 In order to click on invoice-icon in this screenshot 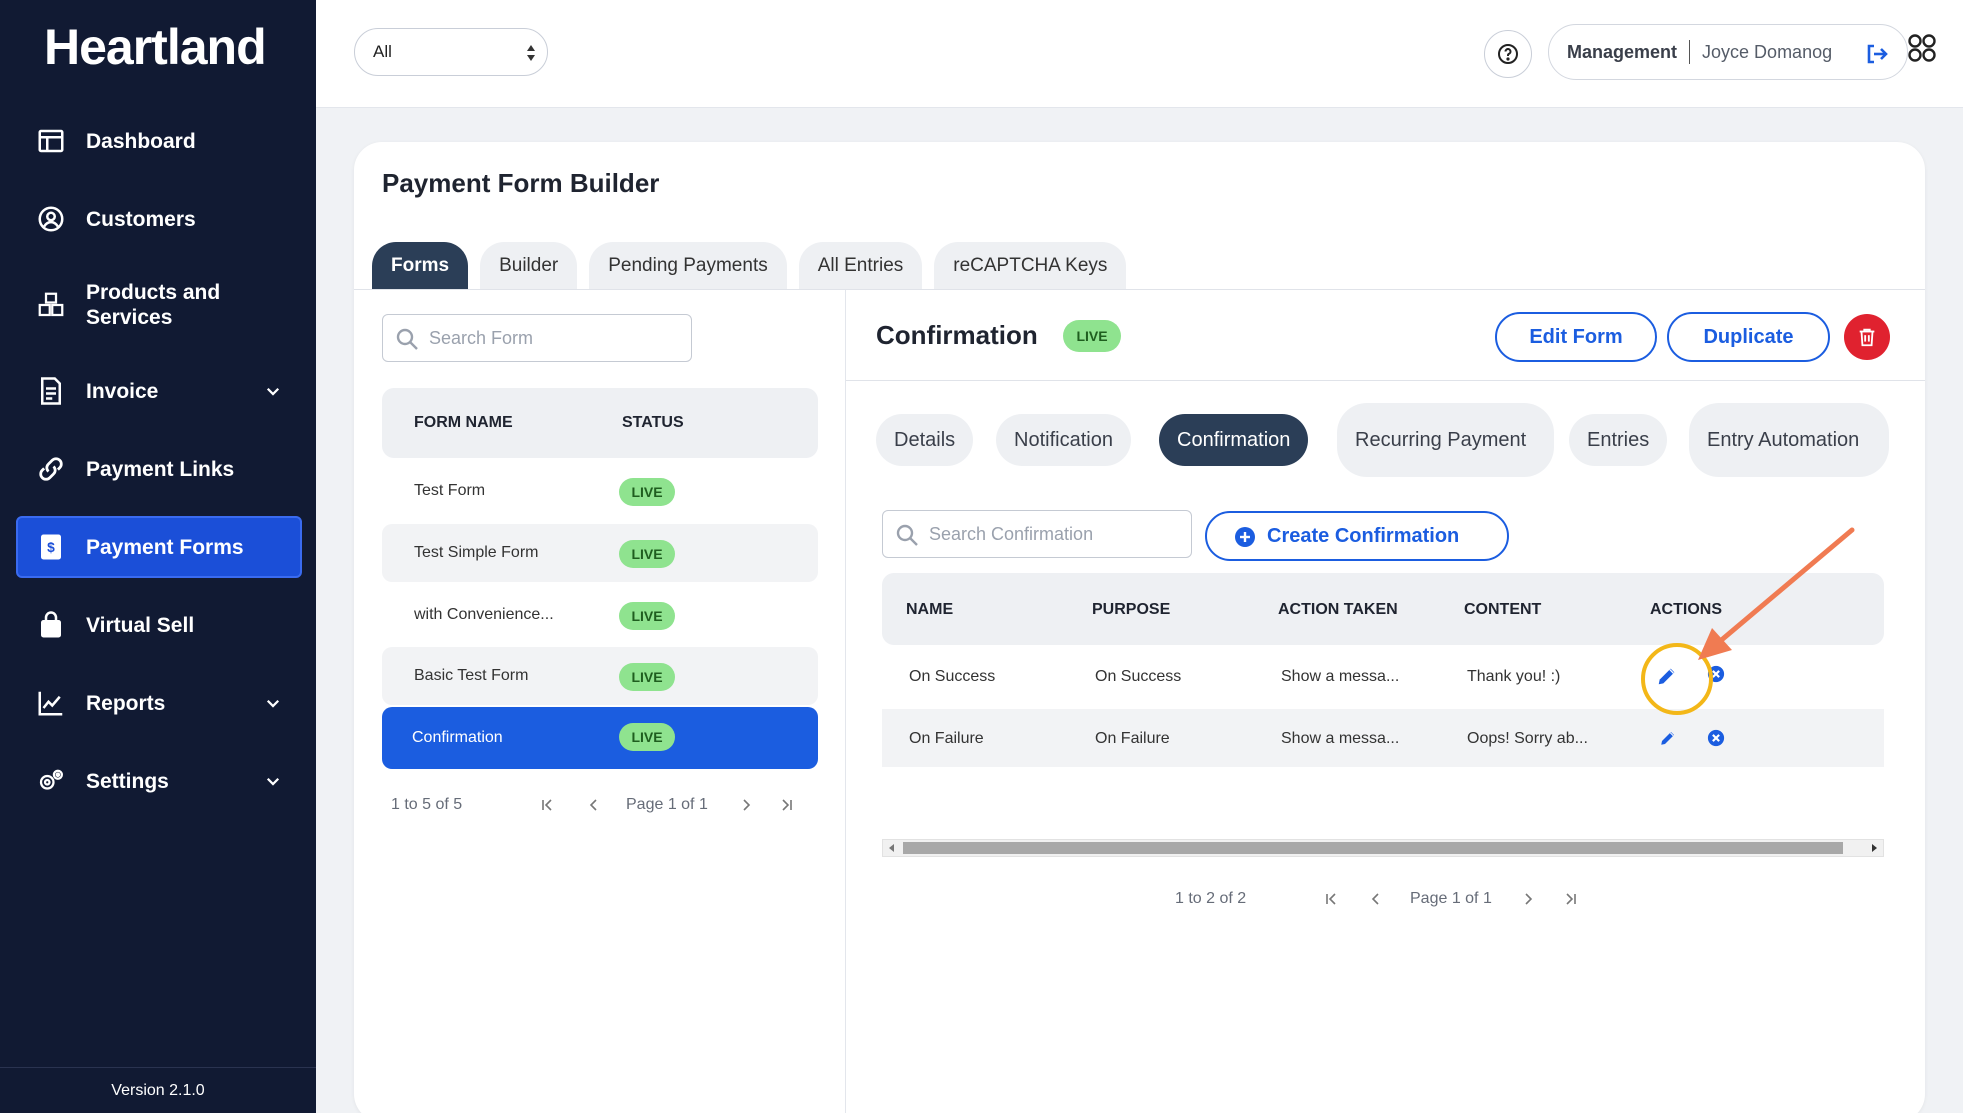, I will do `click(51, 391)`.